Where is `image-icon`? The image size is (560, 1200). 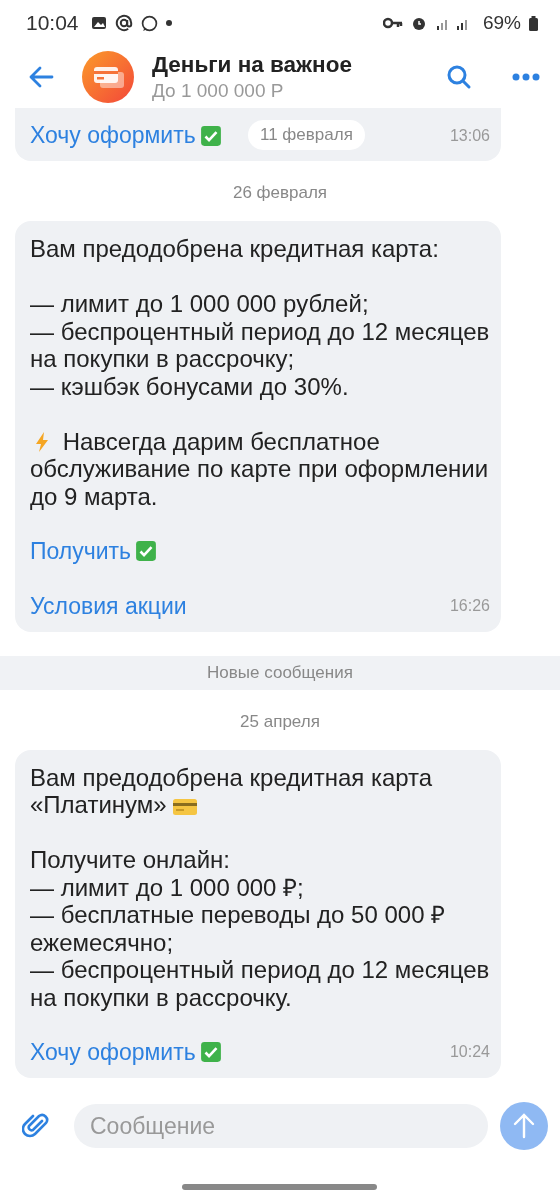 image-icon is located at coordinates (98, 23).